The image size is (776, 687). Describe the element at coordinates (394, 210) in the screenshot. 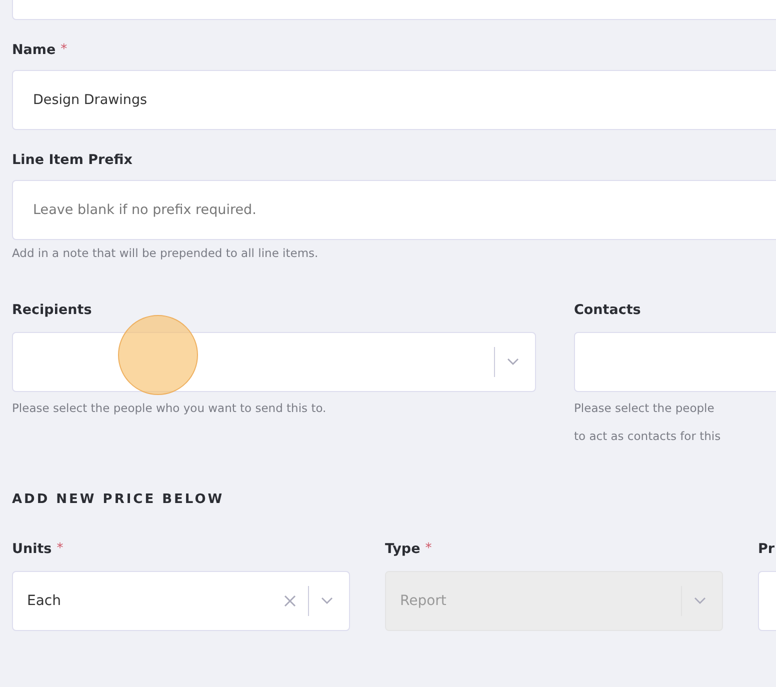

I see `text-field: Leave blank if no prefix required.` at that location.